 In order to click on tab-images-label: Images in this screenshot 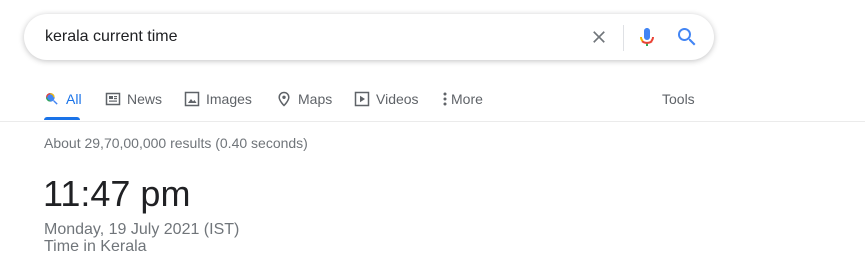, I will do `click(229, 99)`.